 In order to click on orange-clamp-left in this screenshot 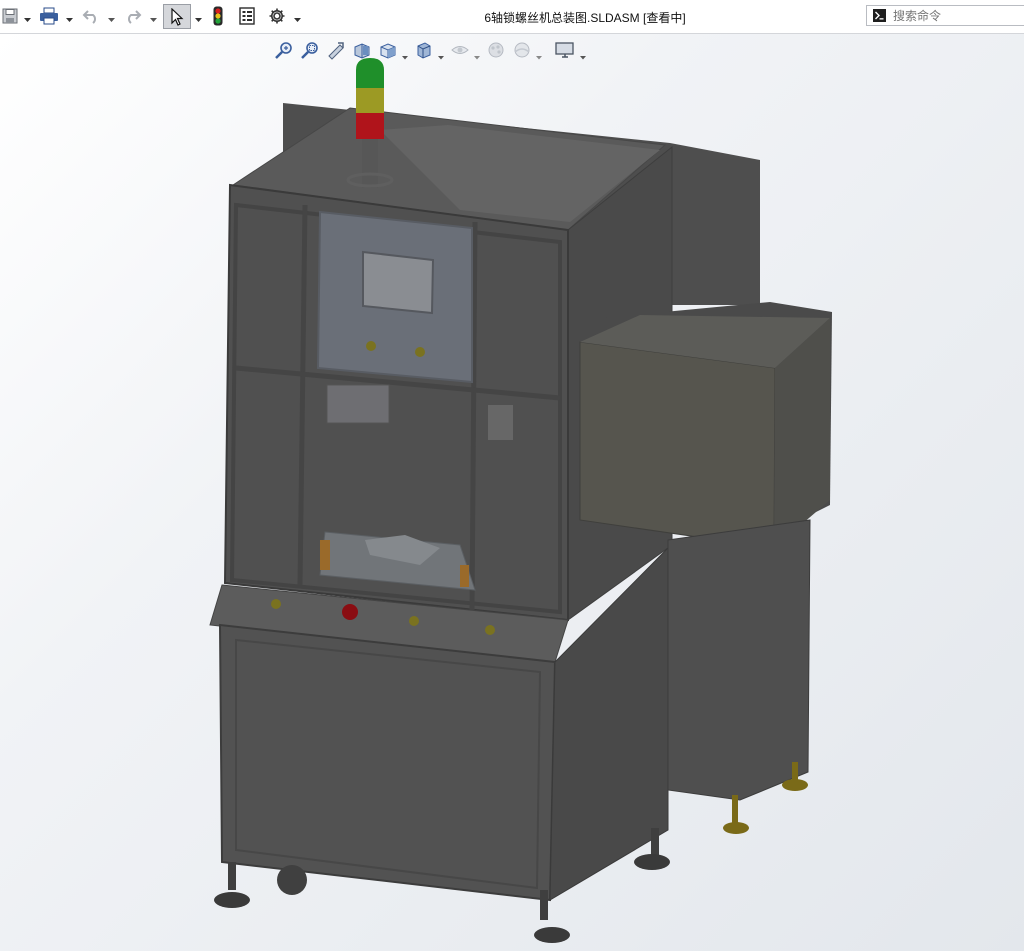, I will do `click(325, 555)`.